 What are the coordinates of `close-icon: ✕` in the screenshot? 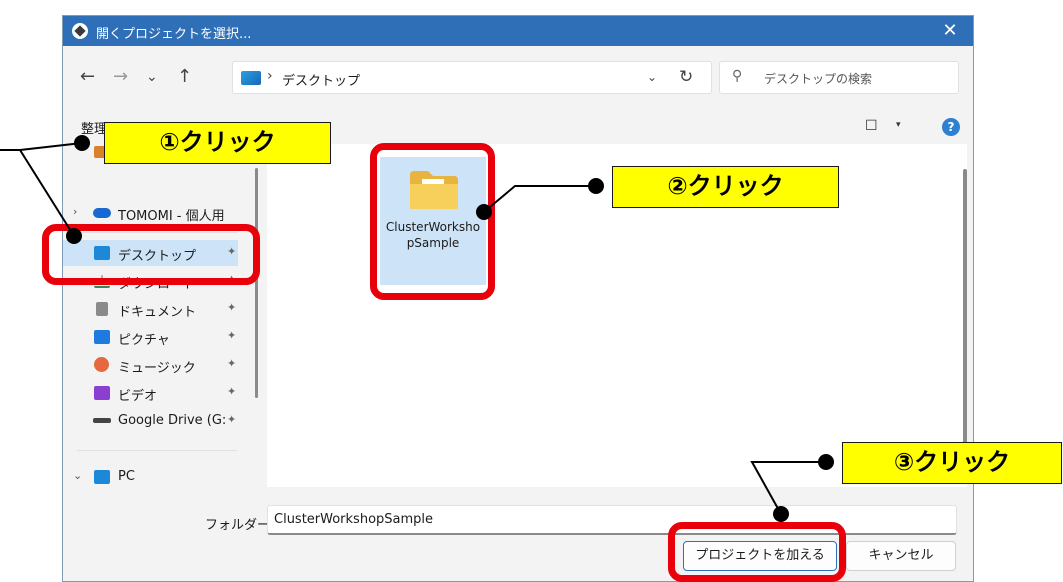 It's located at (950, 31).